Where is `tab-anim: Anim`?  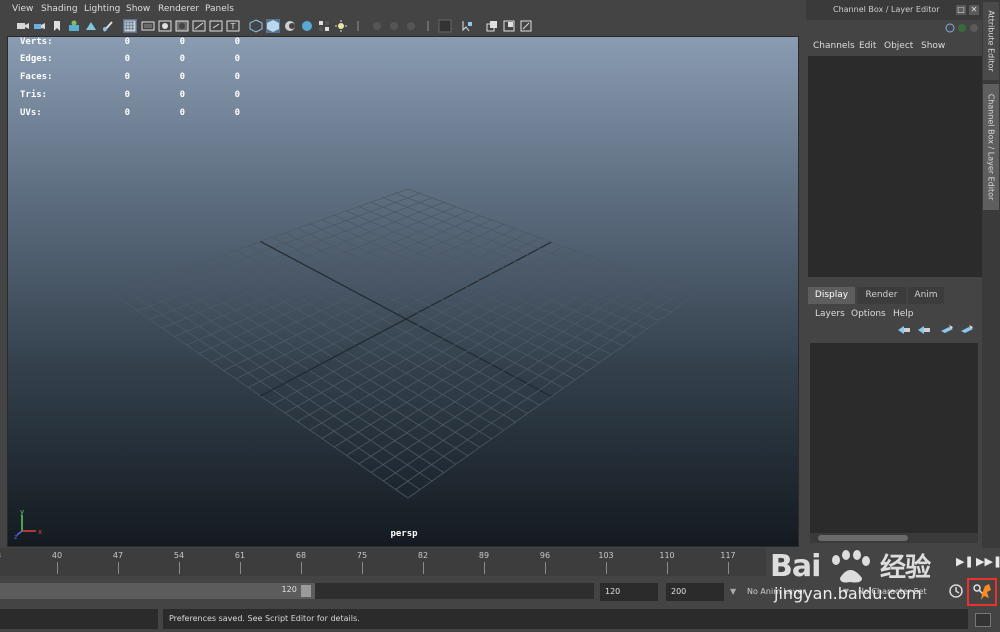
tab-anim: Anim is located at coordinates (926, 295).